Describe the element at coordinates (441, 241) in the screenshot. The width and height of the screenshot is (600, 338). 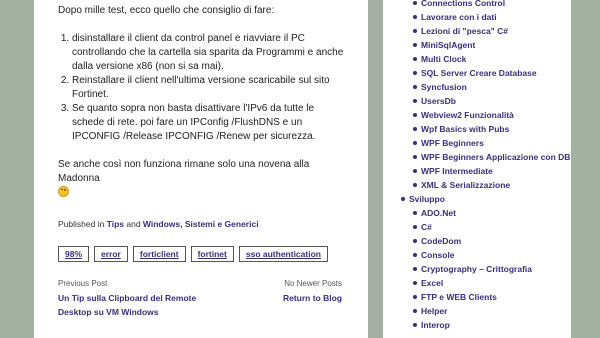
I see `sidebar-category-label: CodeDom` at that location.